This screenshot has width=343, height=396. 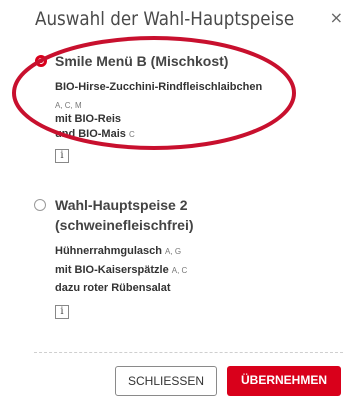 I want to click on allergen-codes: A, C, M, so click(x=68, y=105).